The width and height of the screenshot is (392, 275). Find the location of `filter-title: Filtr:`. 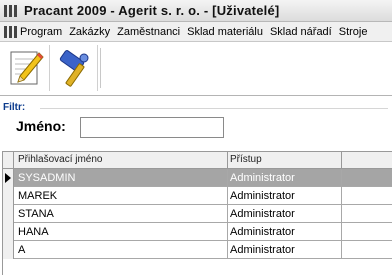

filter-title: Filtr: is located at coordinates (14, 107).